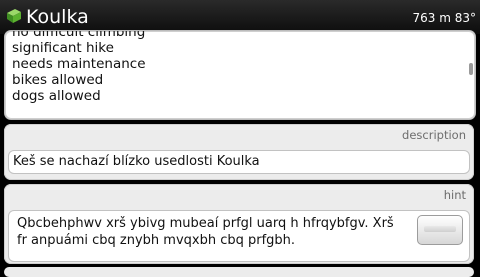 The image size is (480, 277). What do you see at coordinates (63, 48) in the screenshot?
I see `attribute-item: significant hike` at bounding box center [63, 48].